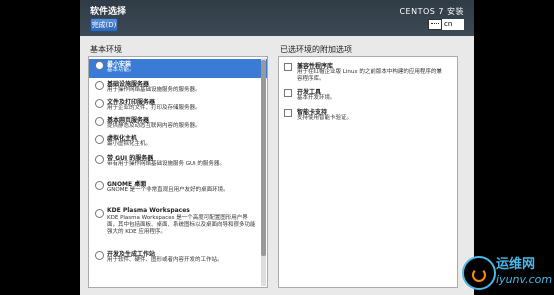 The width and height of the screenshot is (554, 295). What do you see at coordinates (325, 118) in the screenshot?
I see `item-desc: 支持使用智能卡验证。` at bounding box center [325, 118].